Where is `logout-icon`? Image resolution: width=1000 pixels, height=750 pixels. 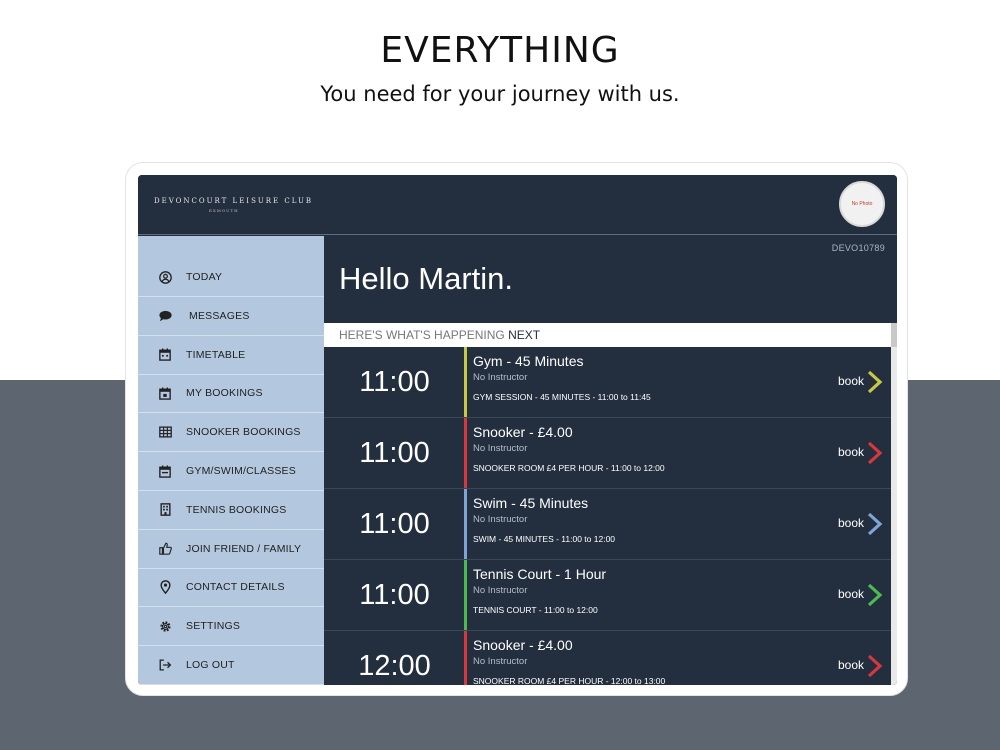
logout-icon is located at coordinates (165, 665).